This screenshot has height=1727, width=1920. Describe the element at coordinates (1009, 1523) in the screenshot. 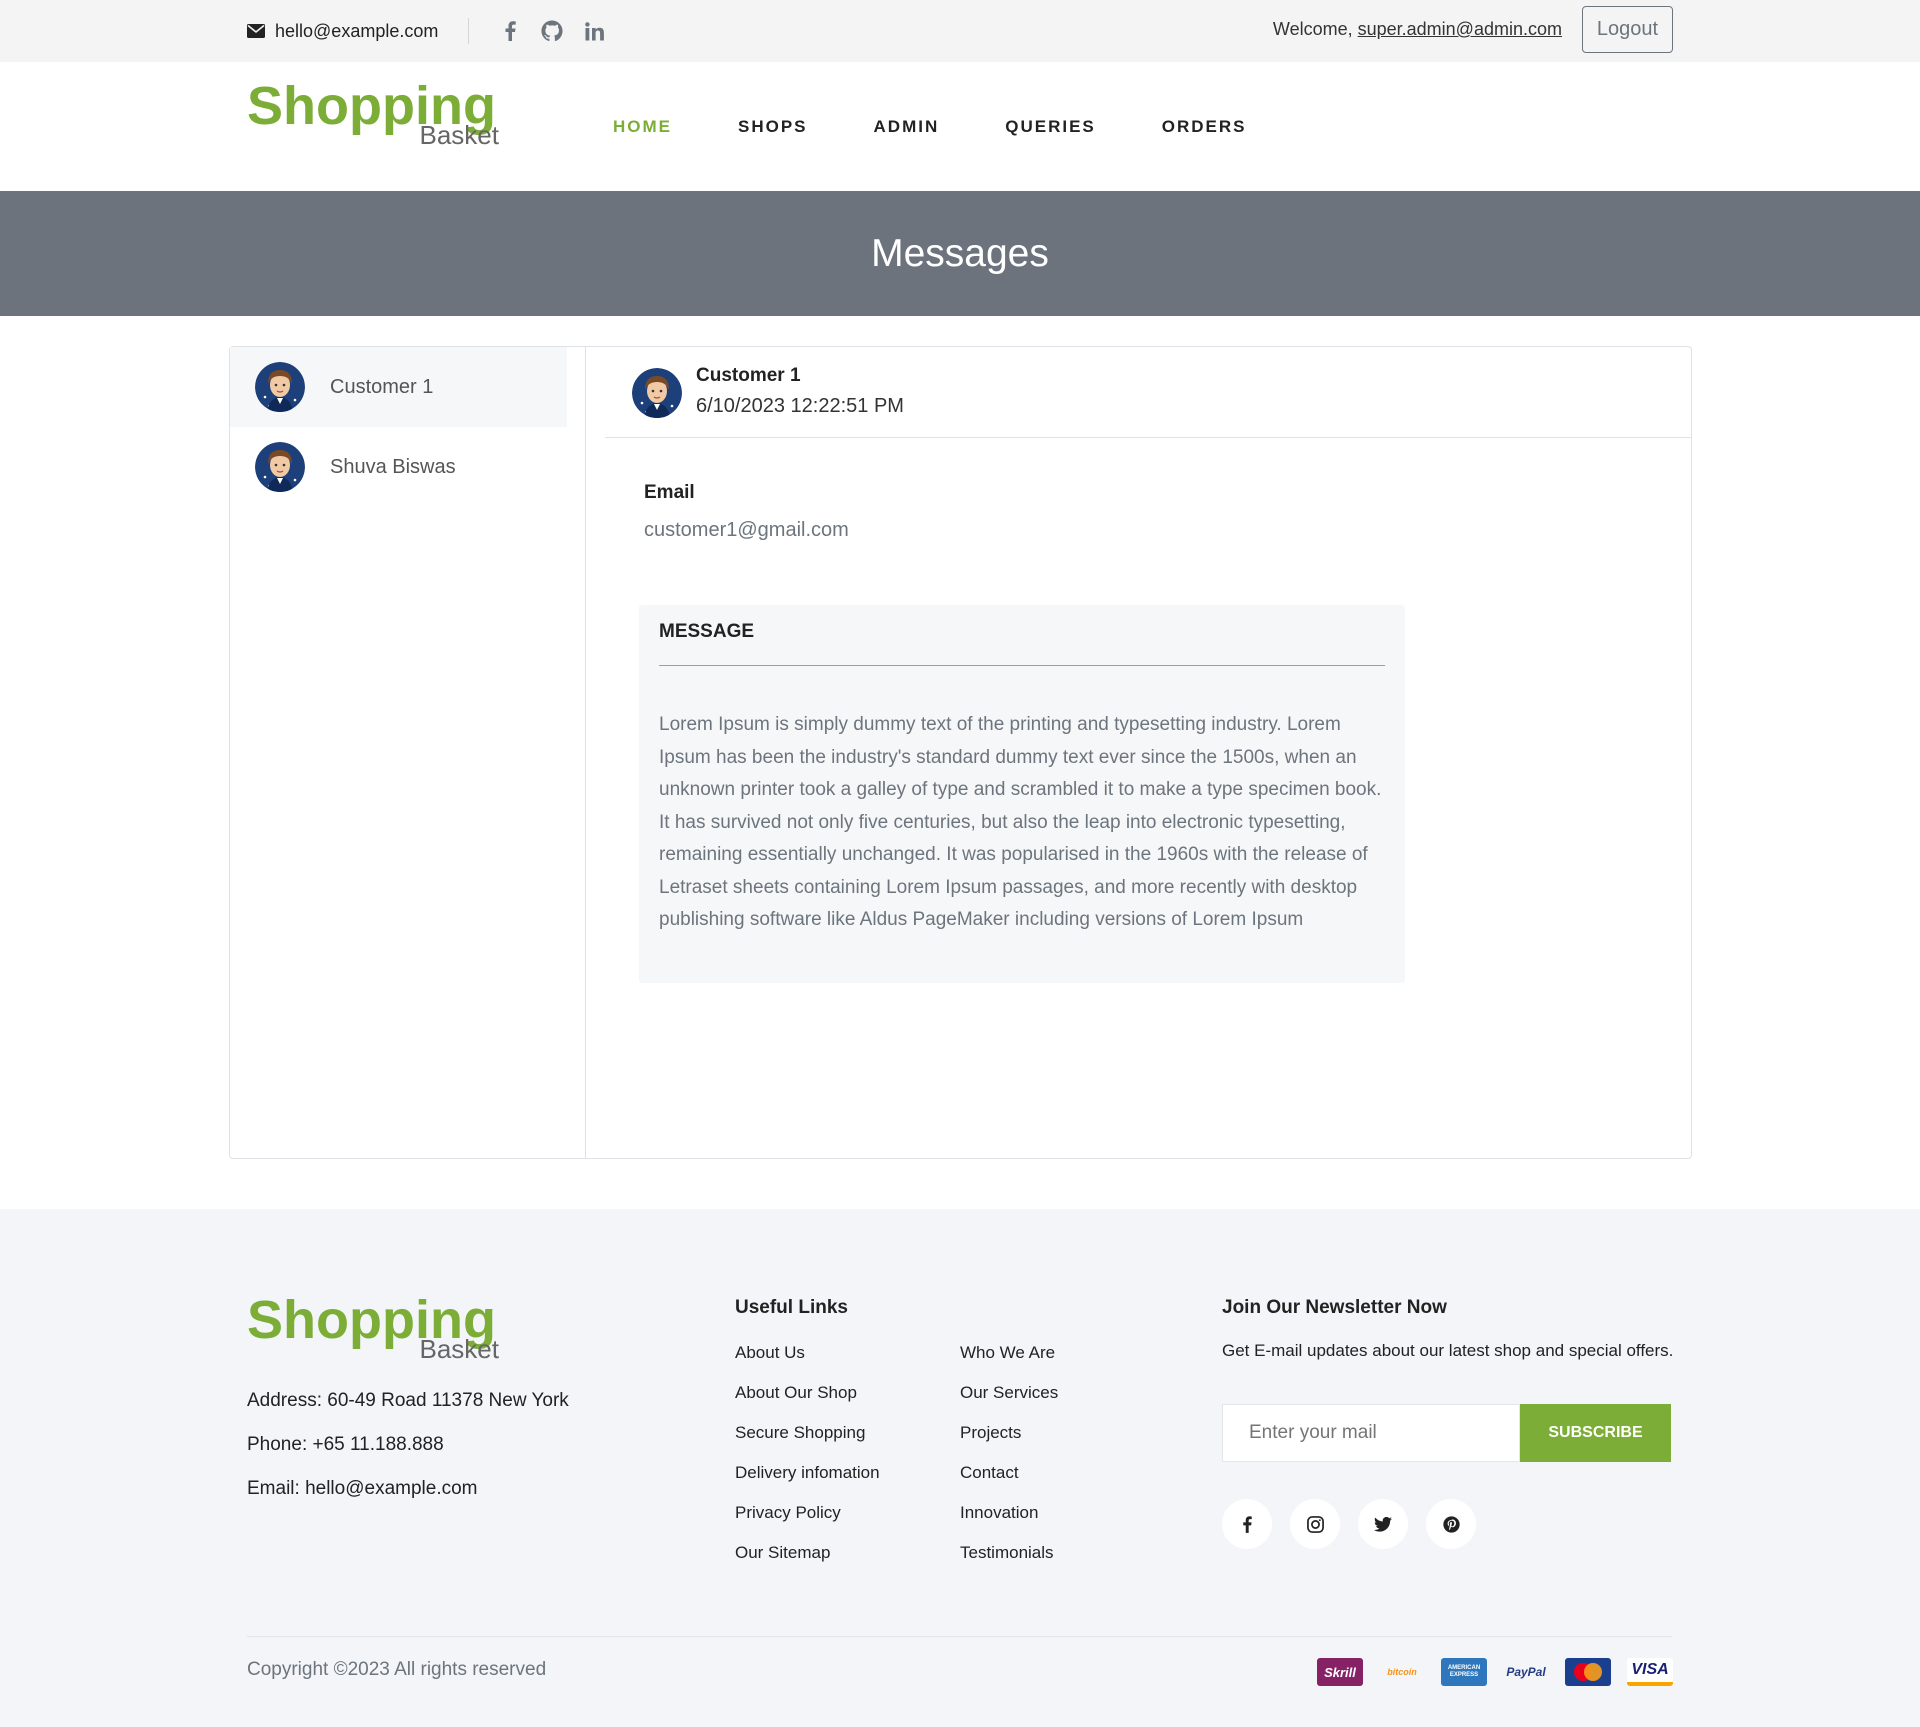

I see `footer-link: Innovation` at that location.